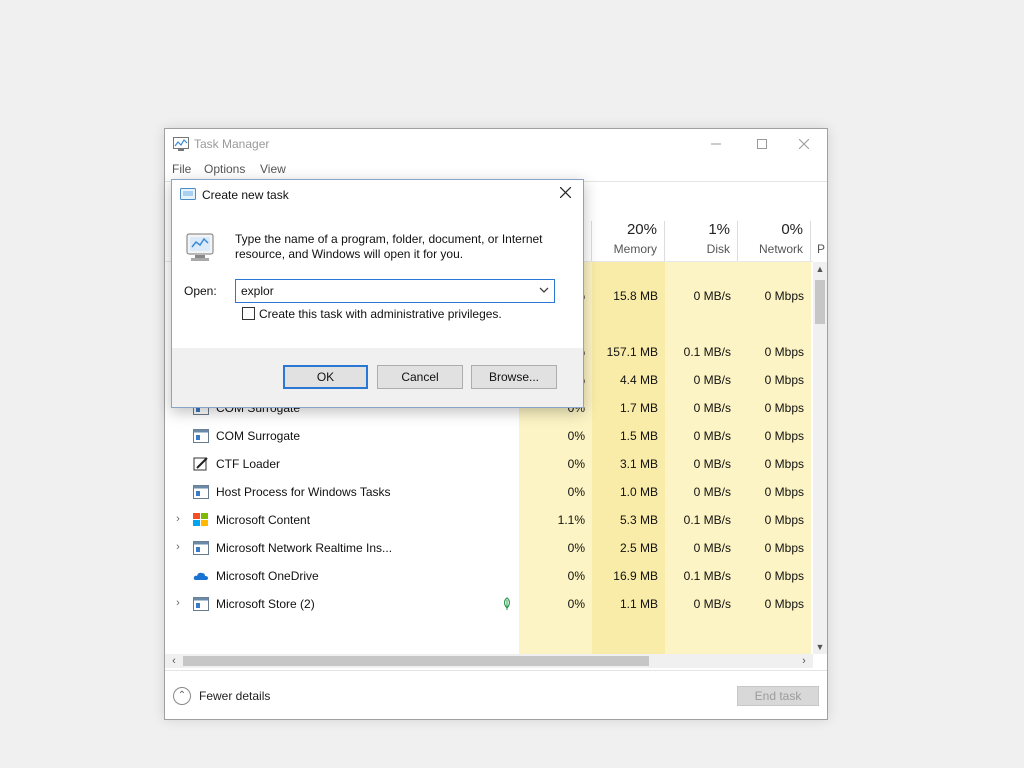 The height and width of the screenshot is (768, 1024). Describe the element at coordinates (248, 313) in the screenshot. I see `admin-privileges-checkbox` at that location.